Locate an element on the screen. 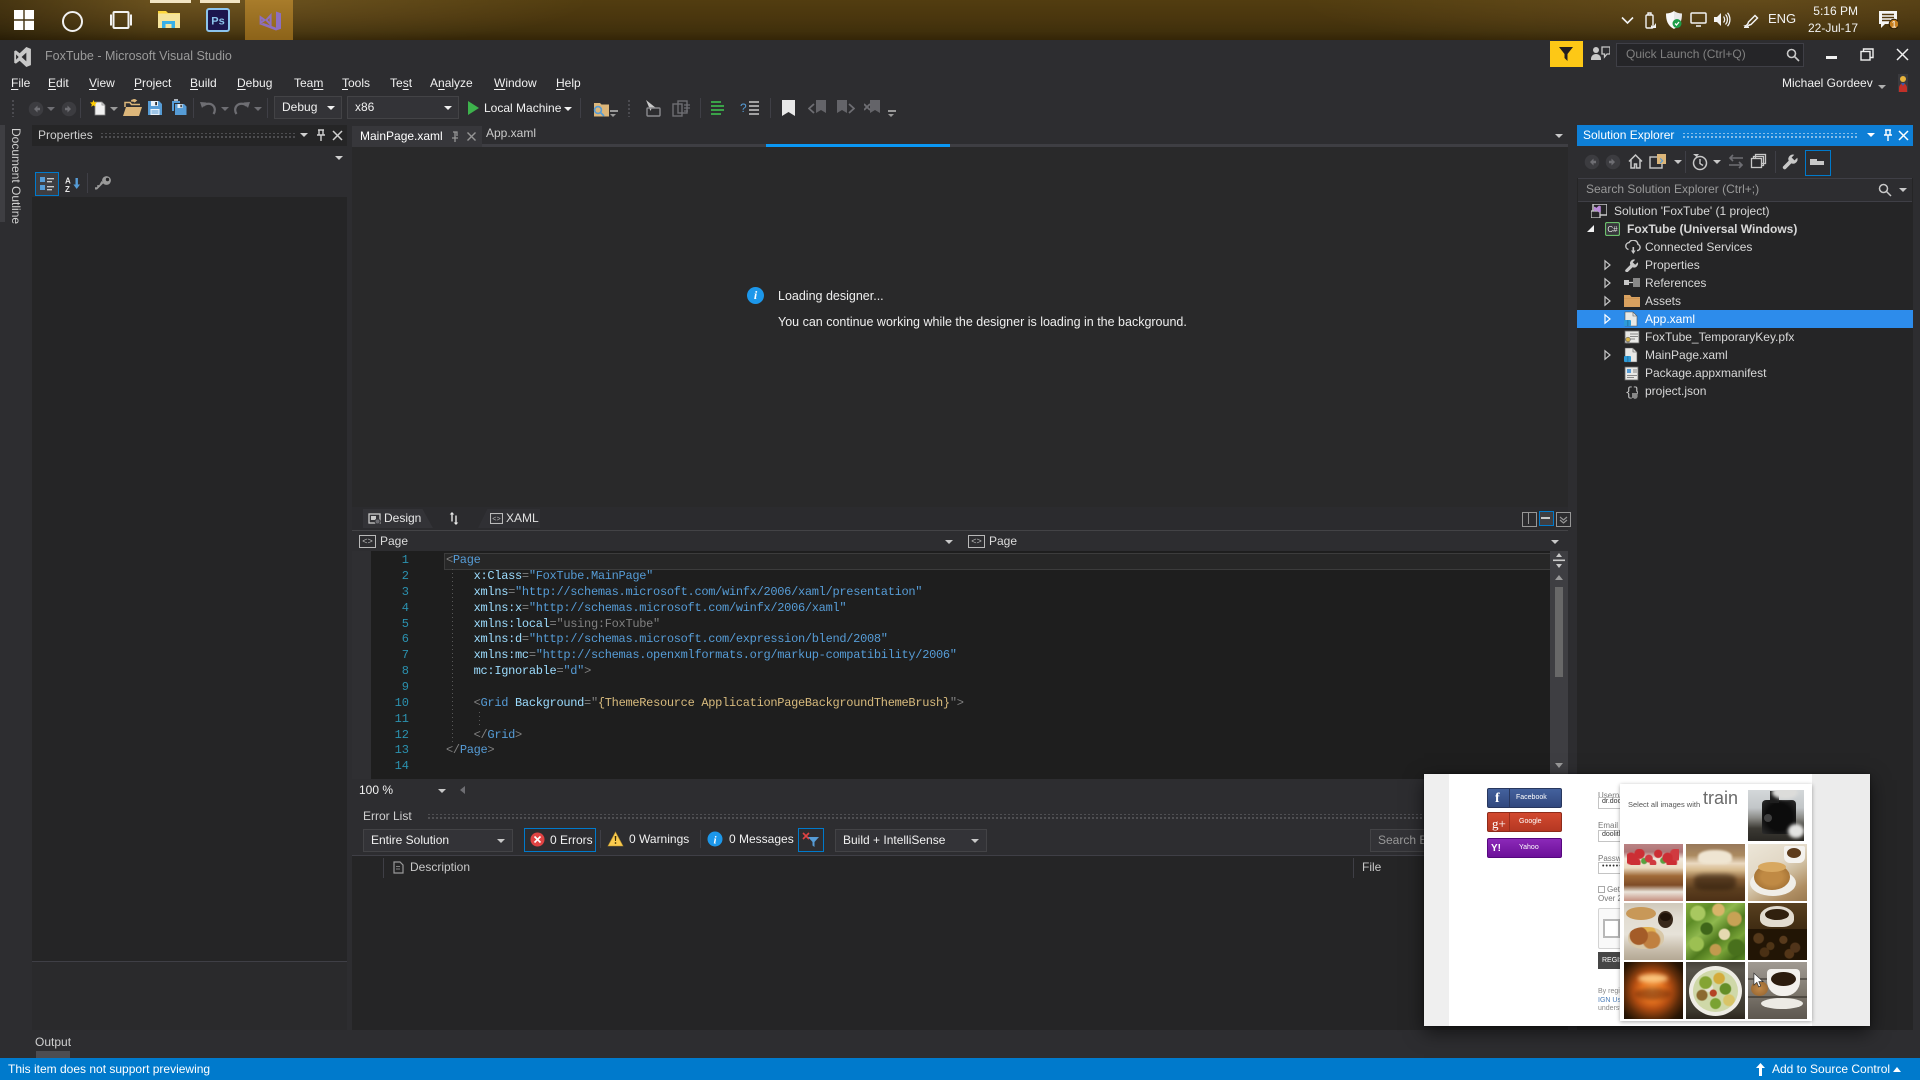  svg-text: C# is located at coordinates (1612, 229).